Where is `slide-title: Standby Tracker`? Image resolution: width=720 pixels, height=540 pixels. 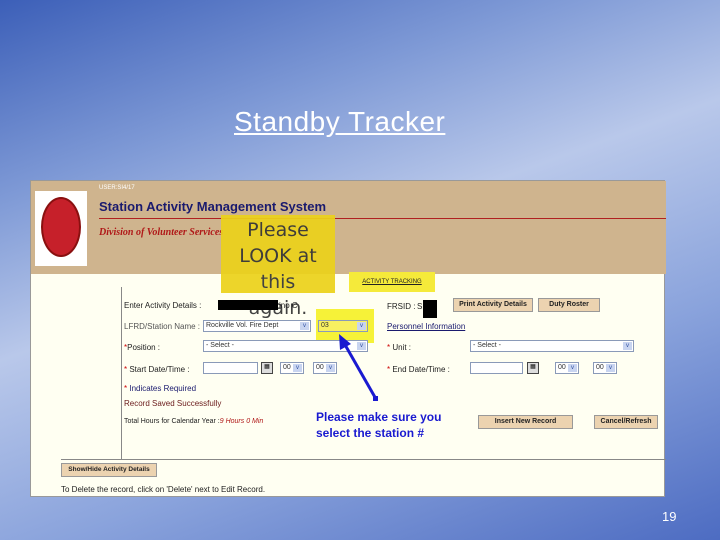
slide-title: Standby Tracker is located at coordinates (340, 121).